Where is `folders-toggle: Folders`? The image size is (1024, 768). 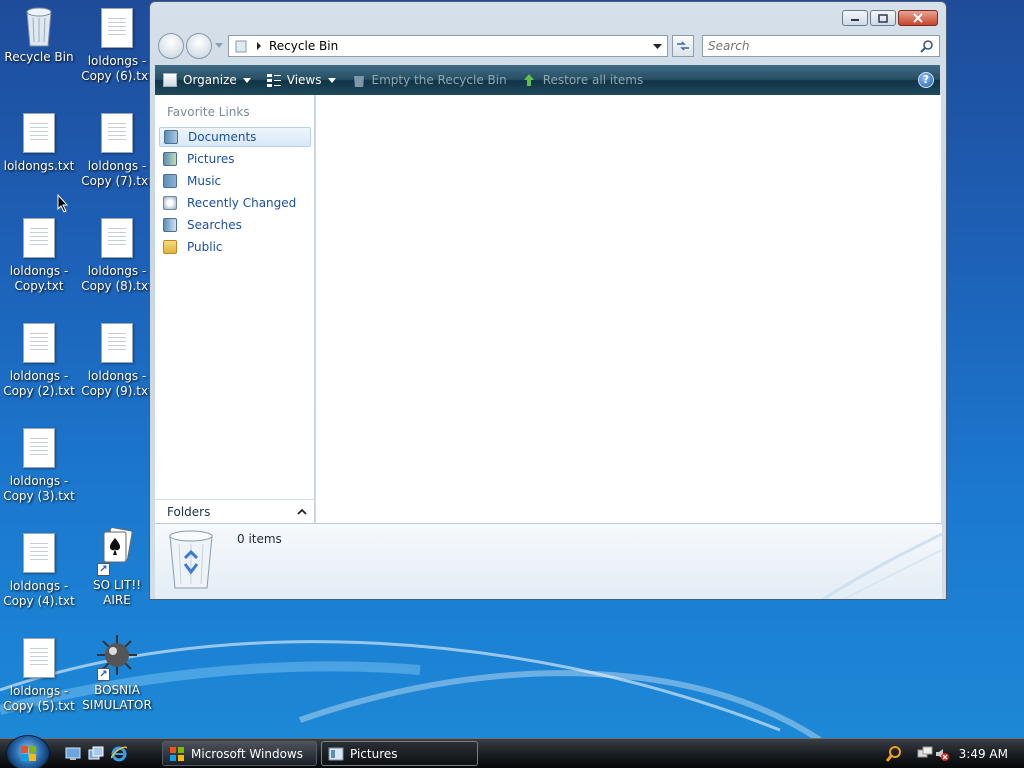 folders-toggle: Folders is located at coordinates (235, 511).